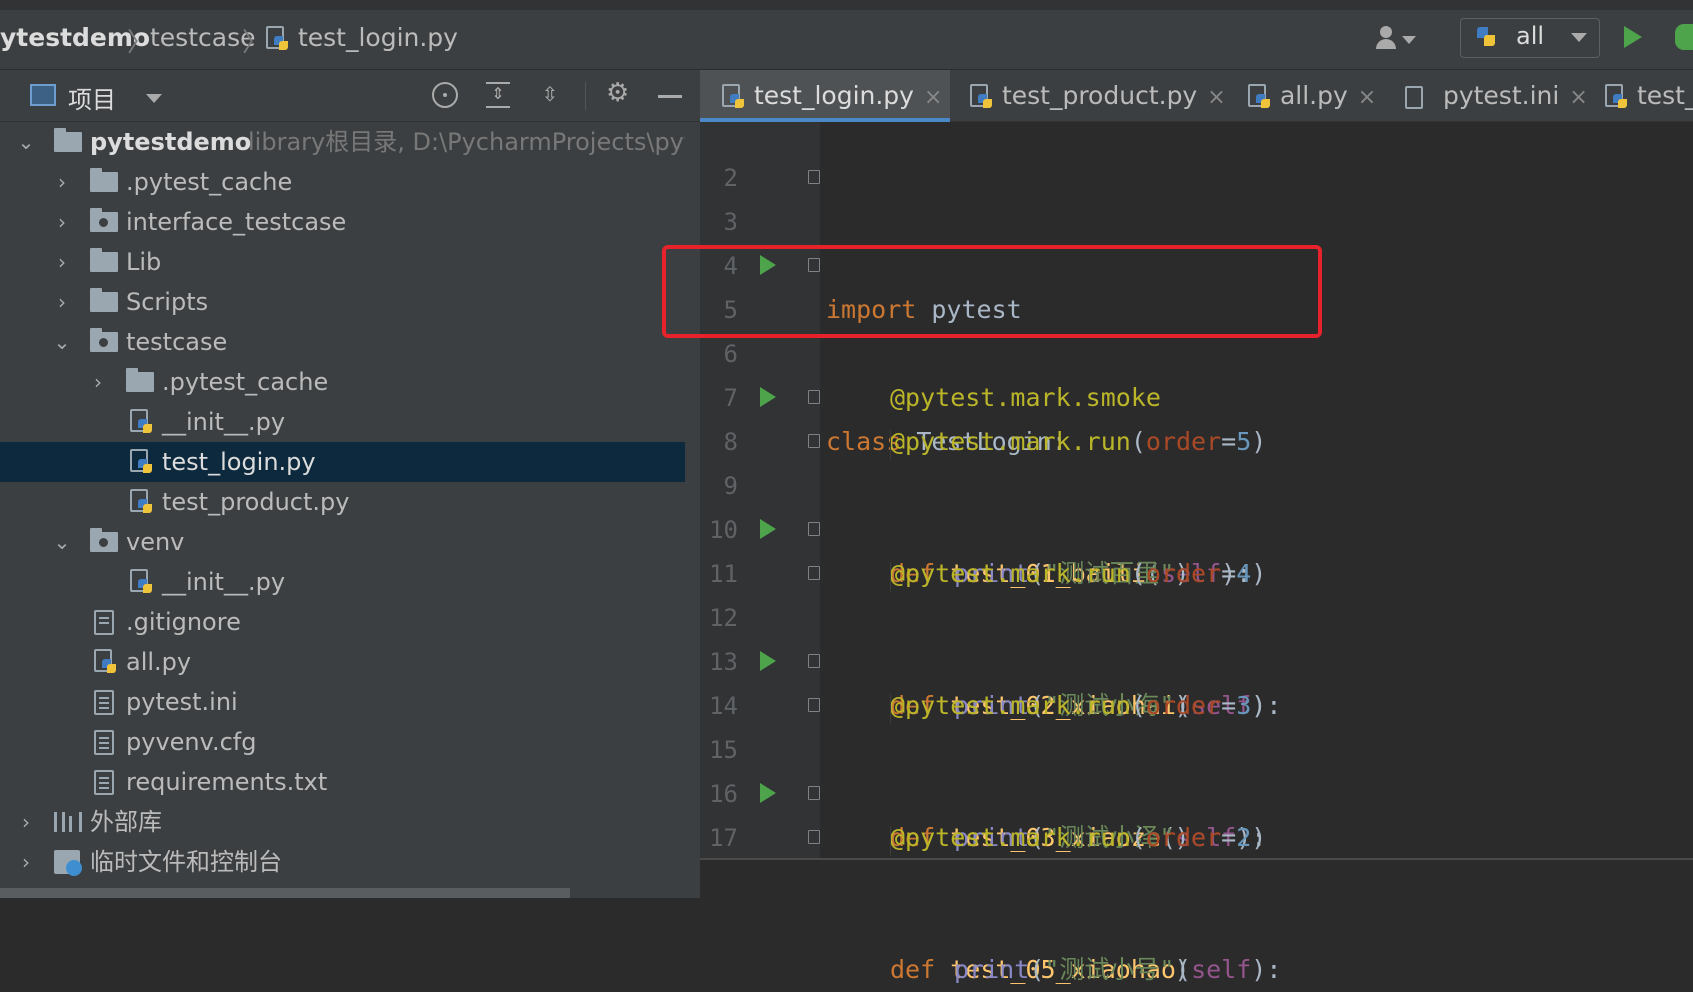 The height and width of the screenshot is (992, 1693). Describe the element at coordinates (1196, 900) in the screenshot. I see `code-line: 18 print("测试小号")` at that location.